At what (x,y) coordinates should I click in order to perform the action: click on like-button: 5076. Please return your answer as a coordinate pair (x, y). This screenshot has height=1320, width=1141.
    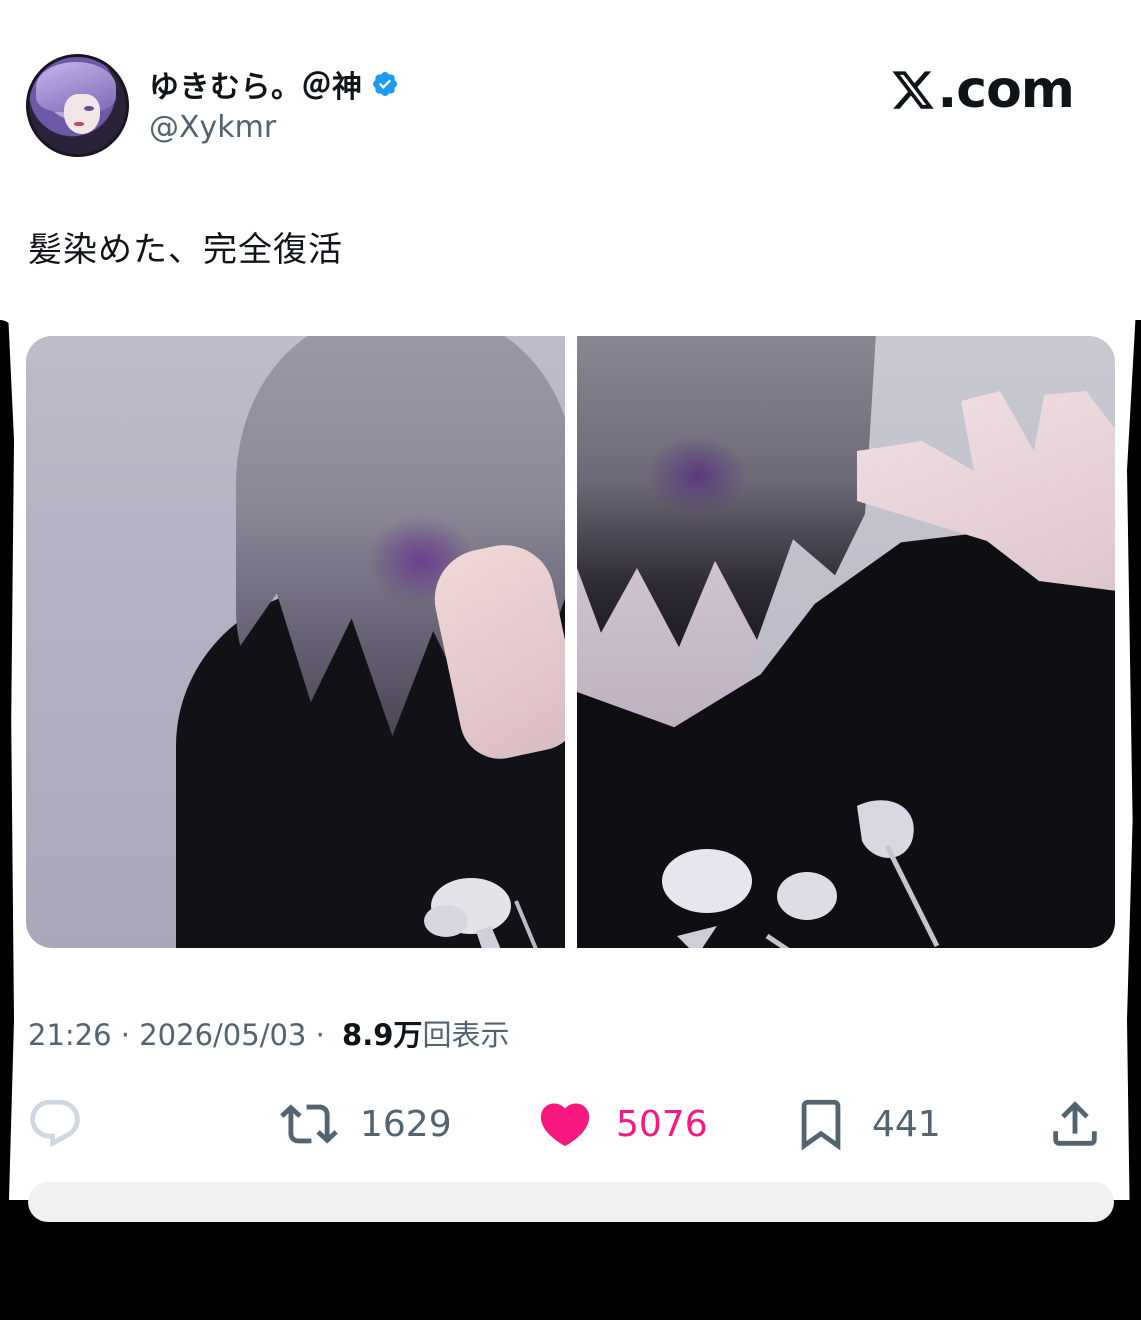
    Looking at the image, I should click on (622, 1124).